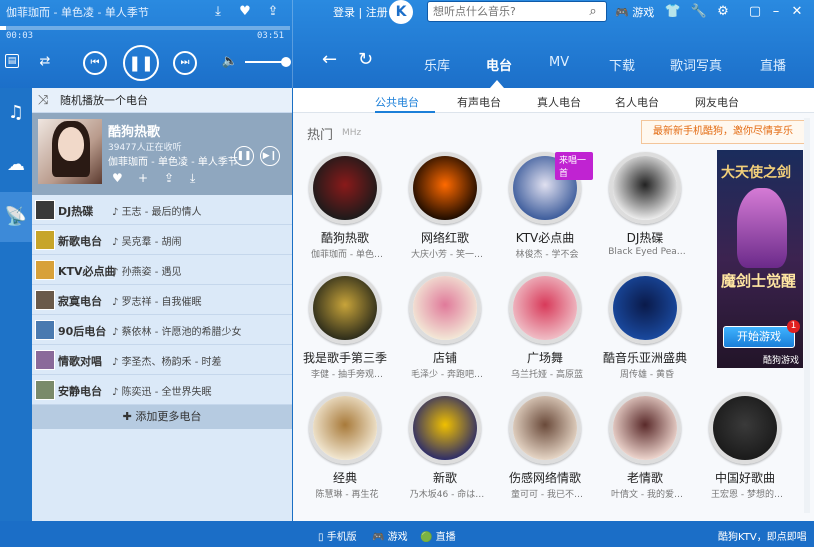 The height and width of the screenshot is (547, 814). I want to click on nav-tab: MV, so click(559, 62).